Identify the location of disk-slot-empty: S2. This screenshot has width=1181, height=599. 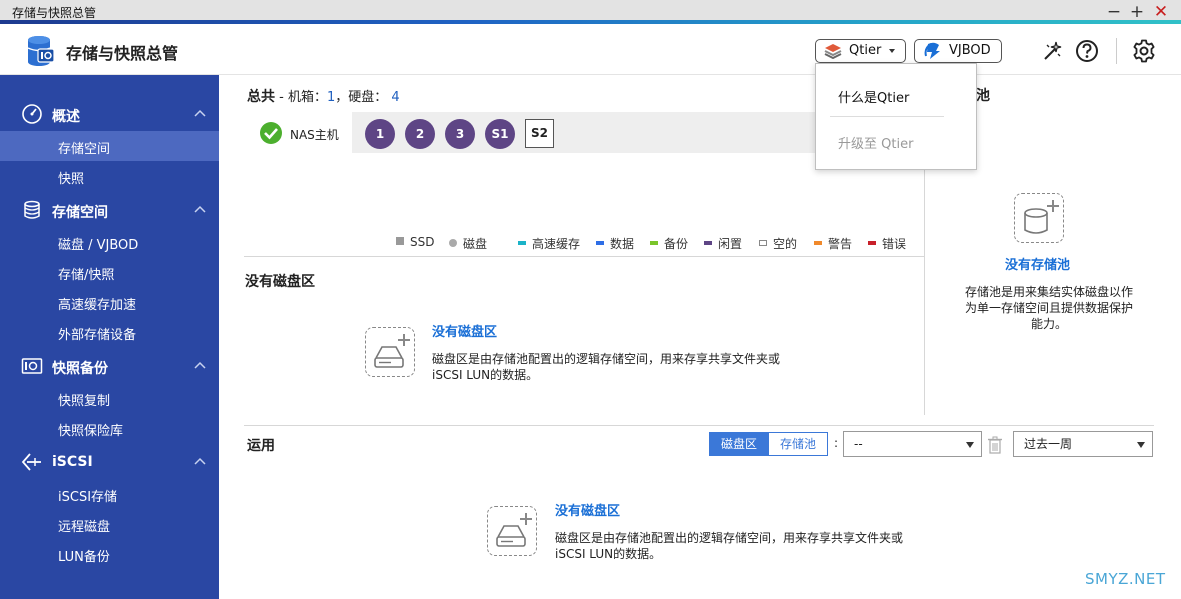
(539, 133).